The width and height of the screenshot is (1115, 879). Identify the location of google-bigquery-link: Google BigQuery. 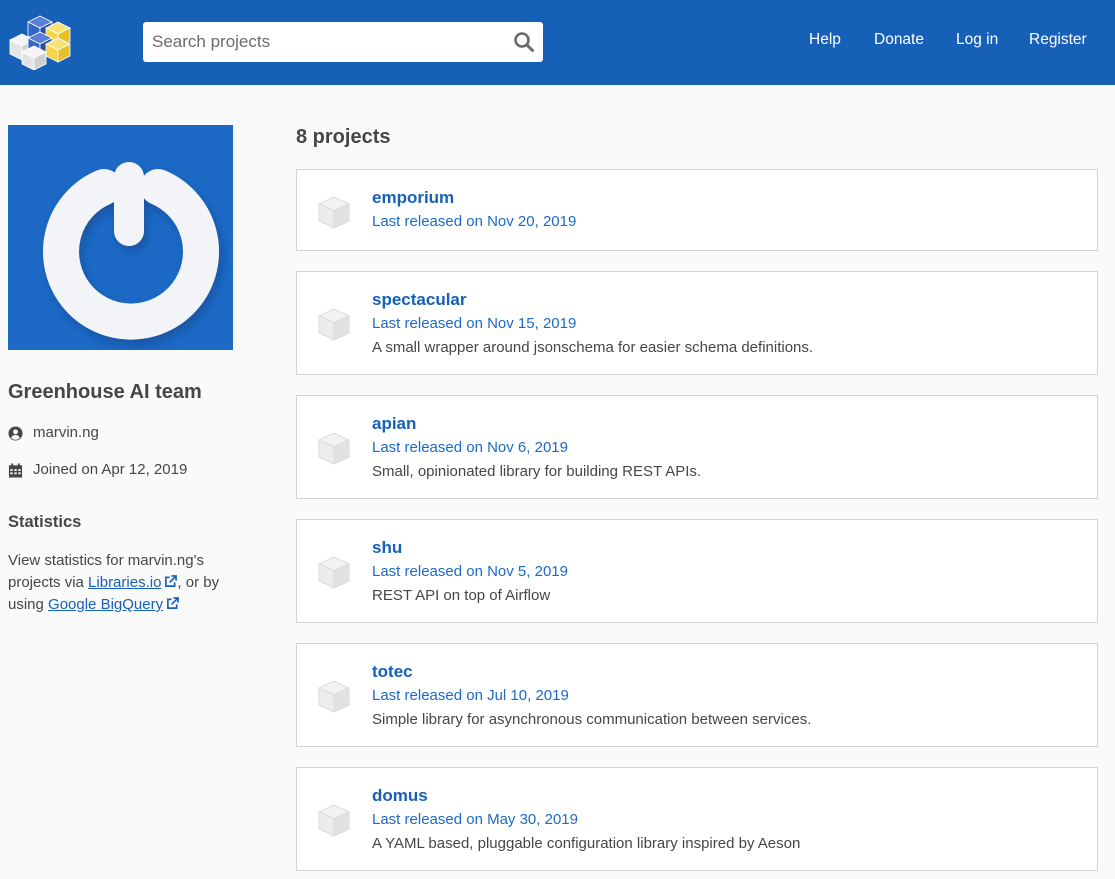
(114, 604).